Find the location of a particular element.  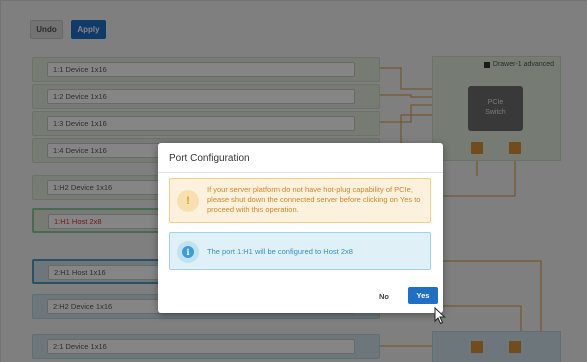

dialog-title: Port Configuration is located at coordinates (209, 158).